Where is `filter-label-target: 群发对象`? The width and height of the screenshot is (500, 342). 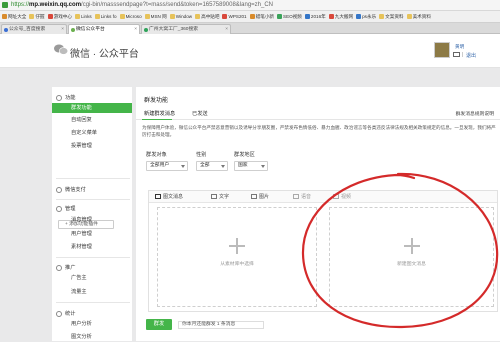
filter-label-target: 群发对象 is located at coordinates (156, 155).